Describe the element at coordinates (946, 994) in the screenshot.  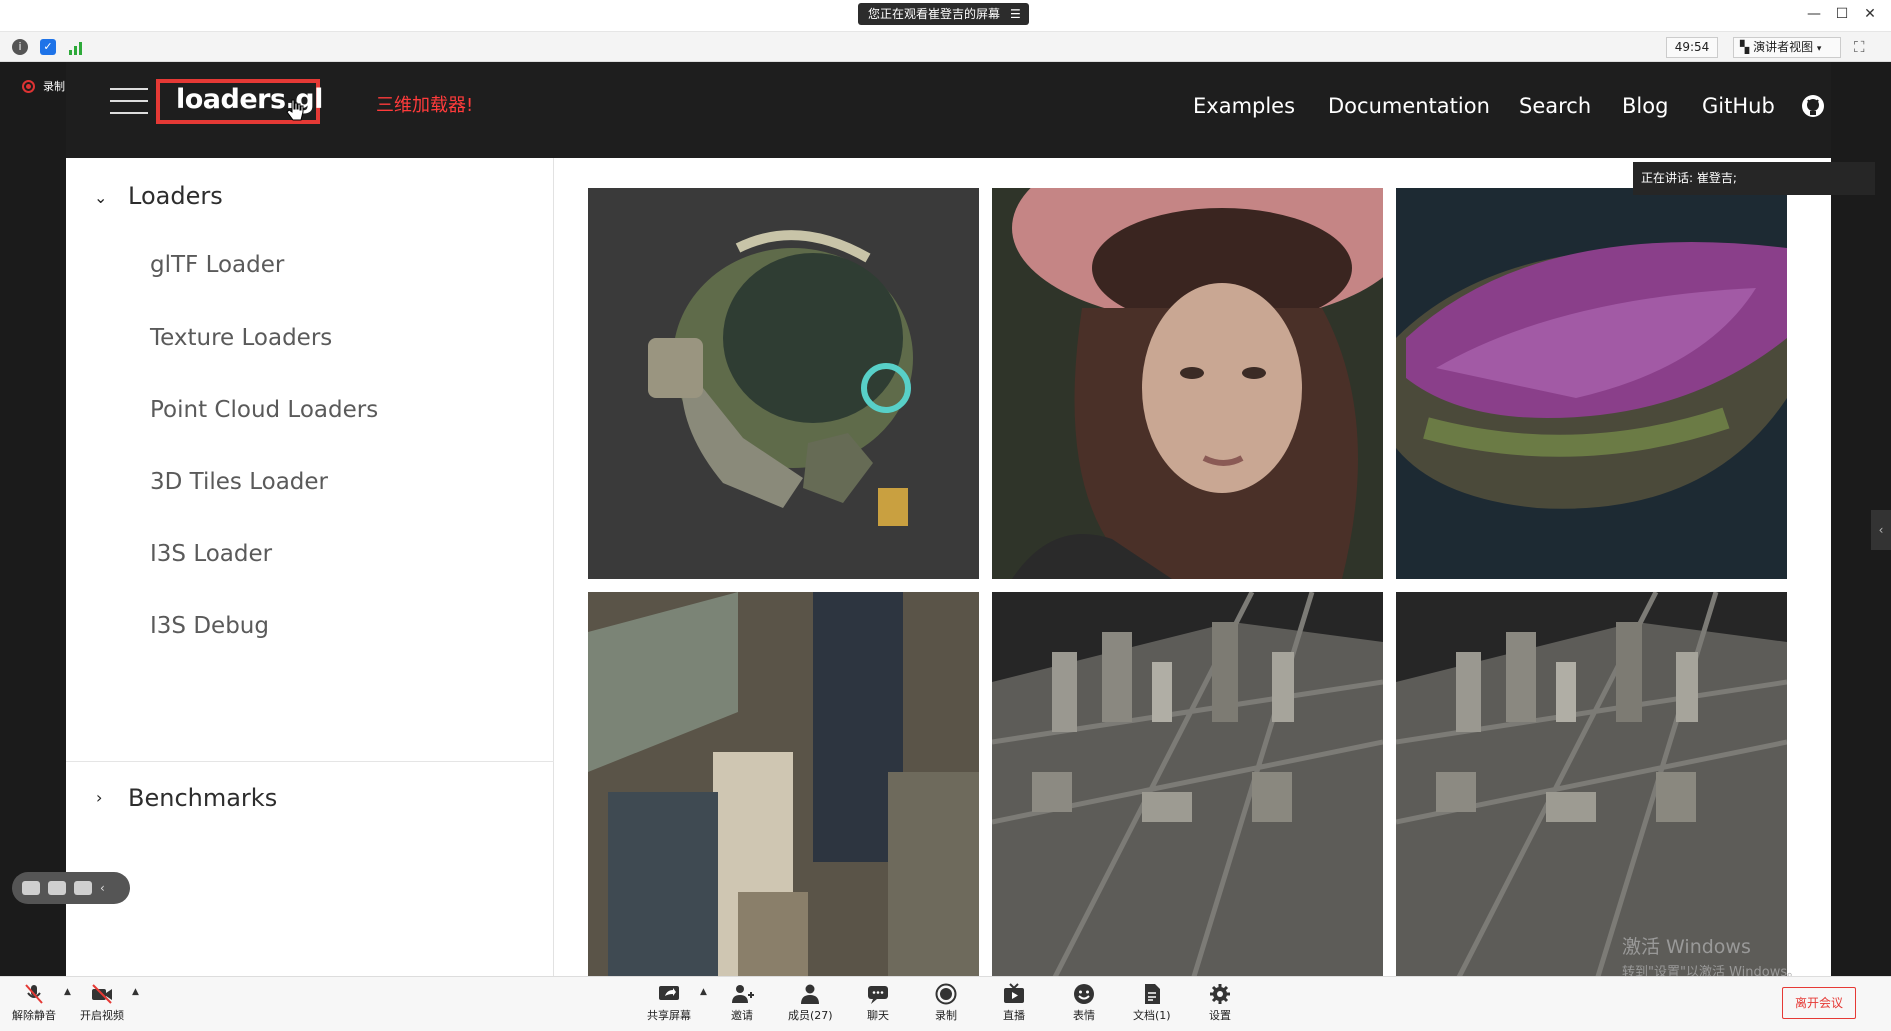
I see `record-icon` at that location.